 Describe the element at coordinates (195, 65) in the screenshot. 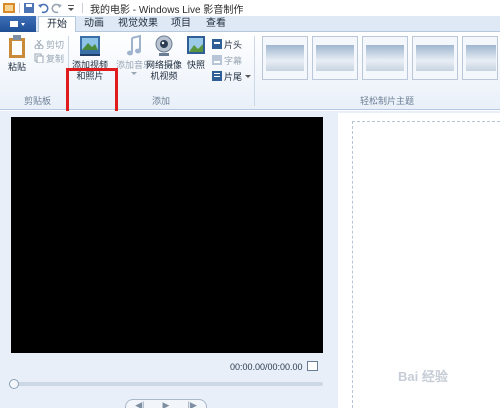

I see `snapshot-label: 快照` at that location.